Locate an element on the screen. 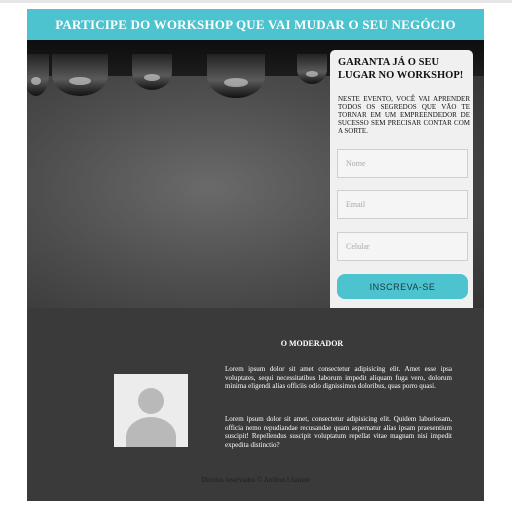 The width and height of the screenshot is (512, 512). phone-input: Celular is located at coordinates (402, 246).